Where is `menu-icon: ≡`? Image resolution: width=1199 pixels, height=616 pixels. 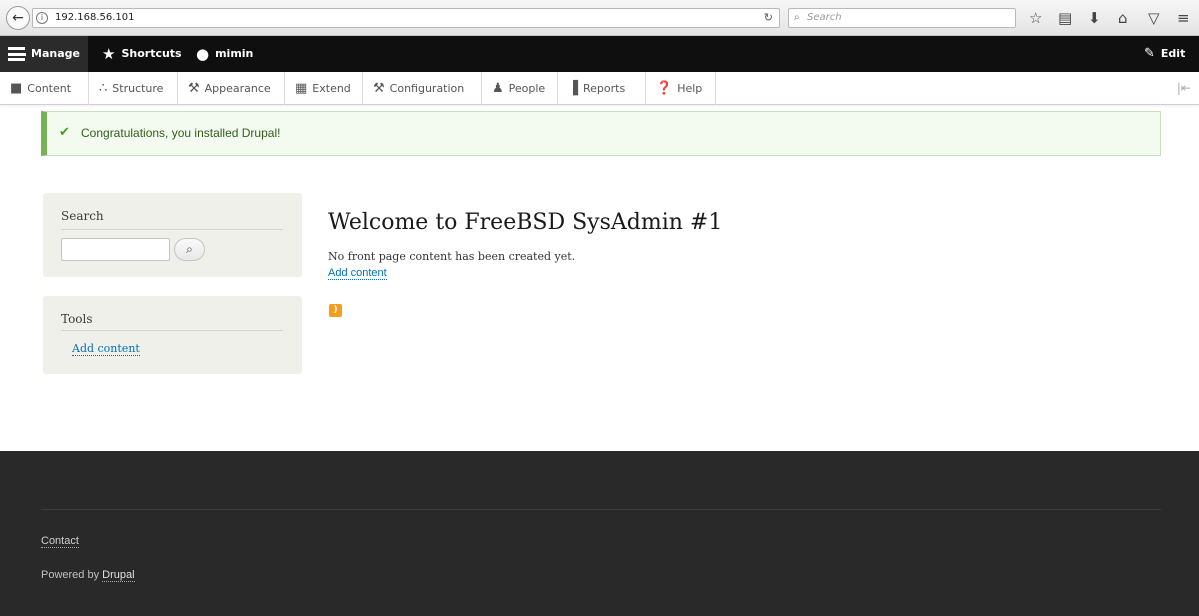
menu-icon: ≡ is located at coordinates (1183, 18).